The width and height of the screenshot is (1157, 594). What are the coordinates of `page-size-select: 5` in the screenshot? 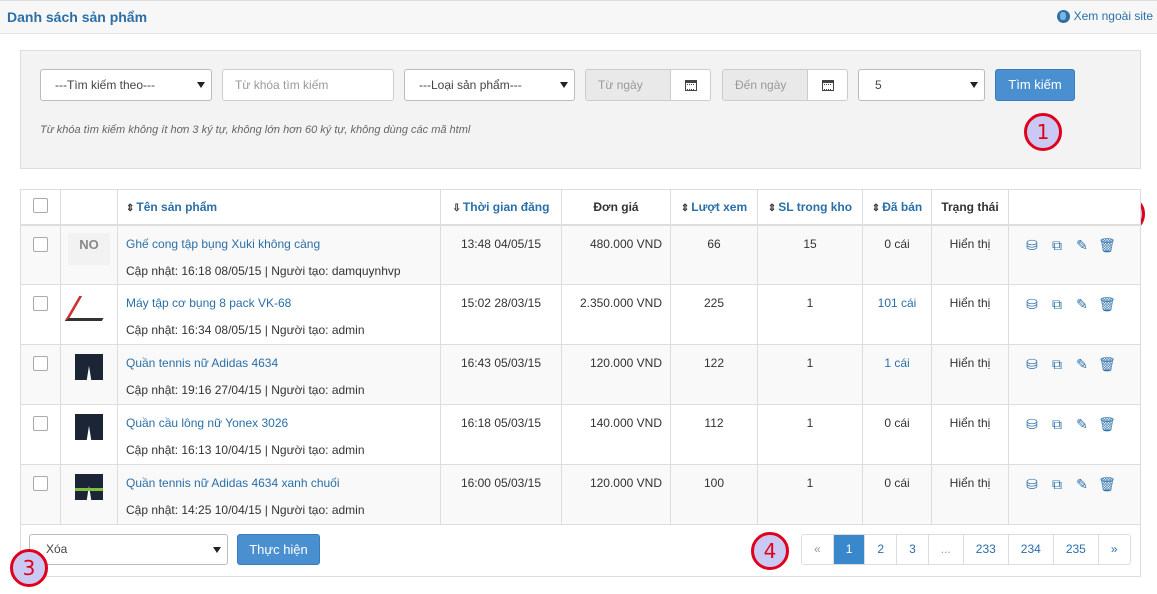 It's located at (921, 85).